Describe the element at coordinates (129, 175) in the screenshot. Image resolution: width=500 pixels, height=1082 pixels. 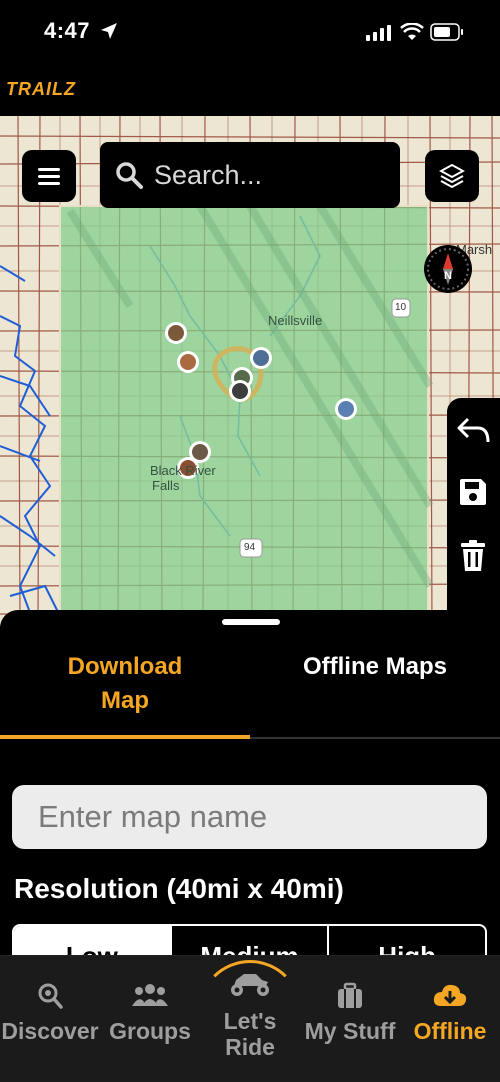
I see `search-icon` at that location.